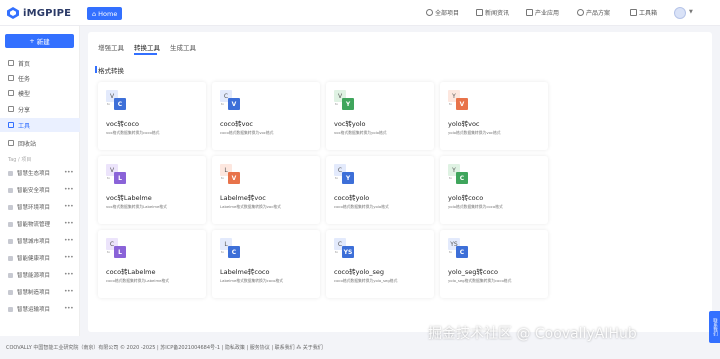 Image resolution: width=720 pixels, height=359 pixels. What do you see at coordinates (183, 47) in the screenshot?
I see `tab-generate: 生成工具` at bounding box center [183, 47].